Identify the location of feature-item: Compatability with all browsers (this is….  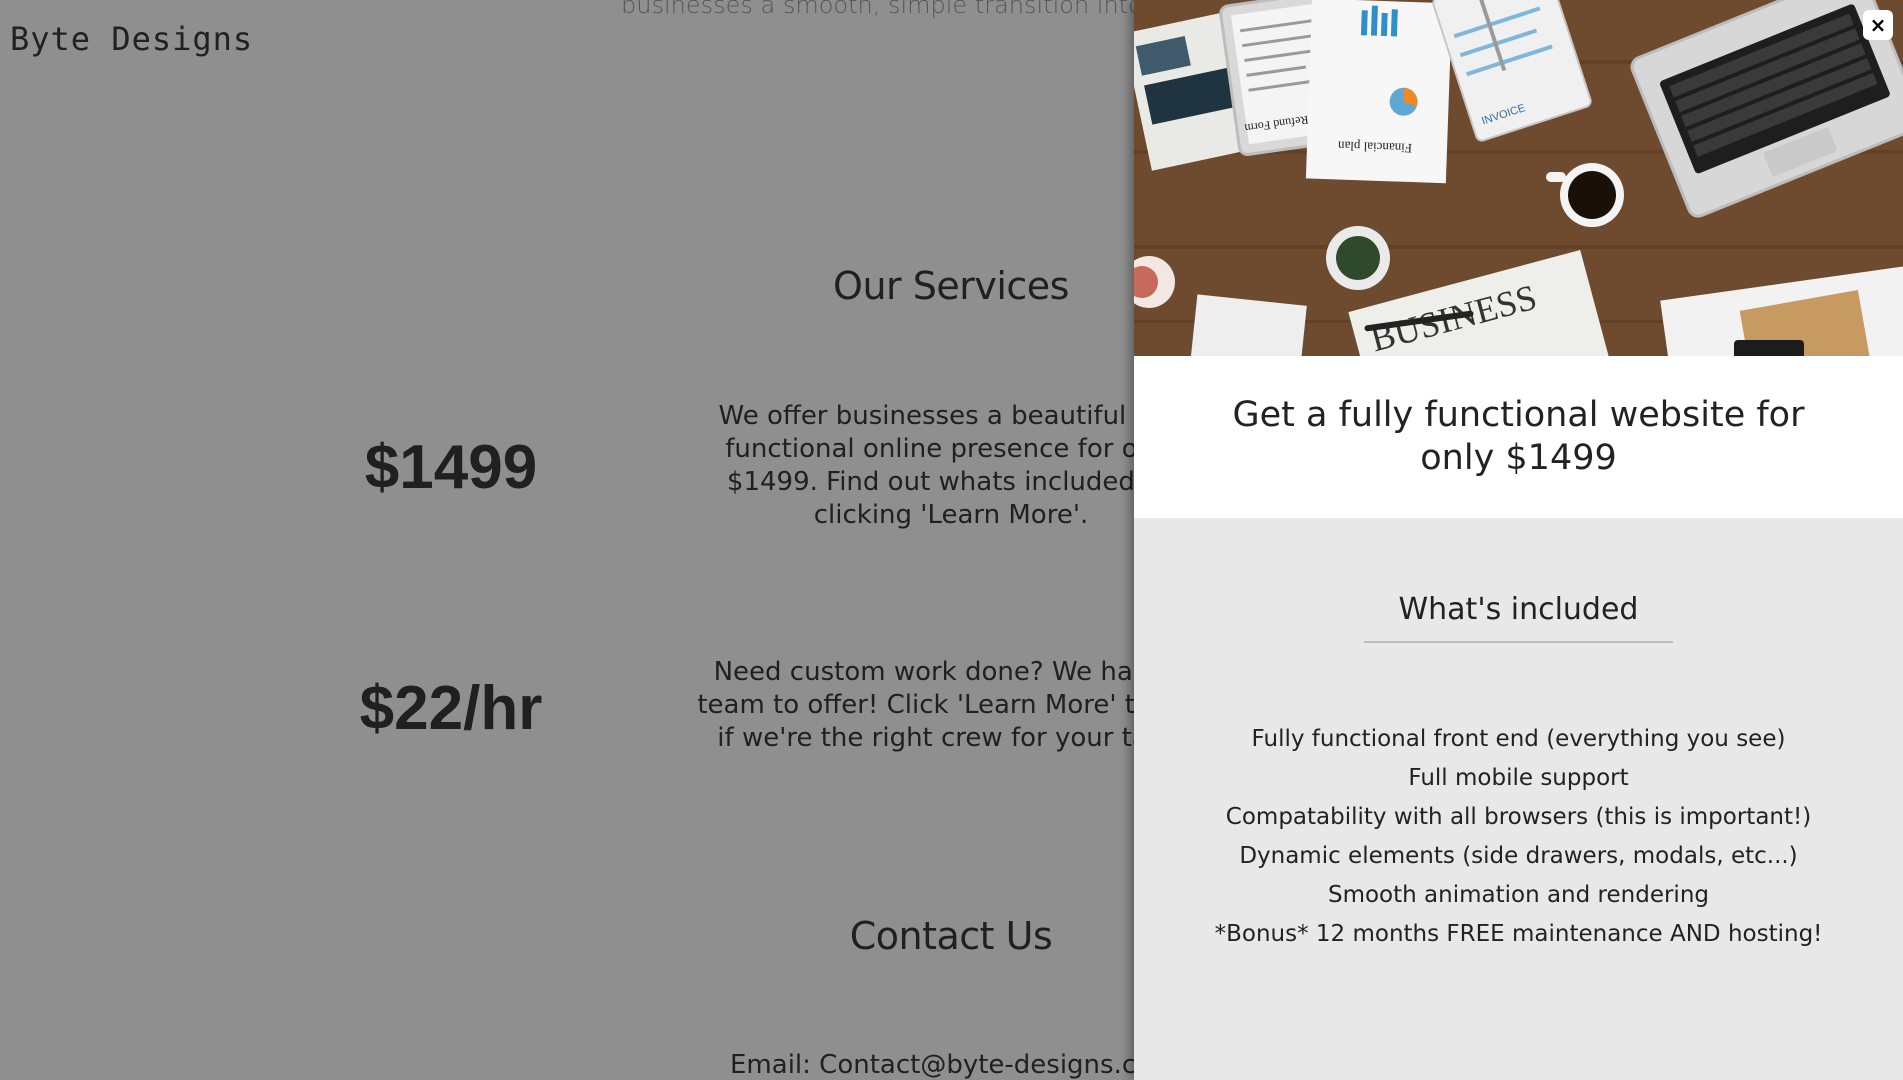
(1518, 817).